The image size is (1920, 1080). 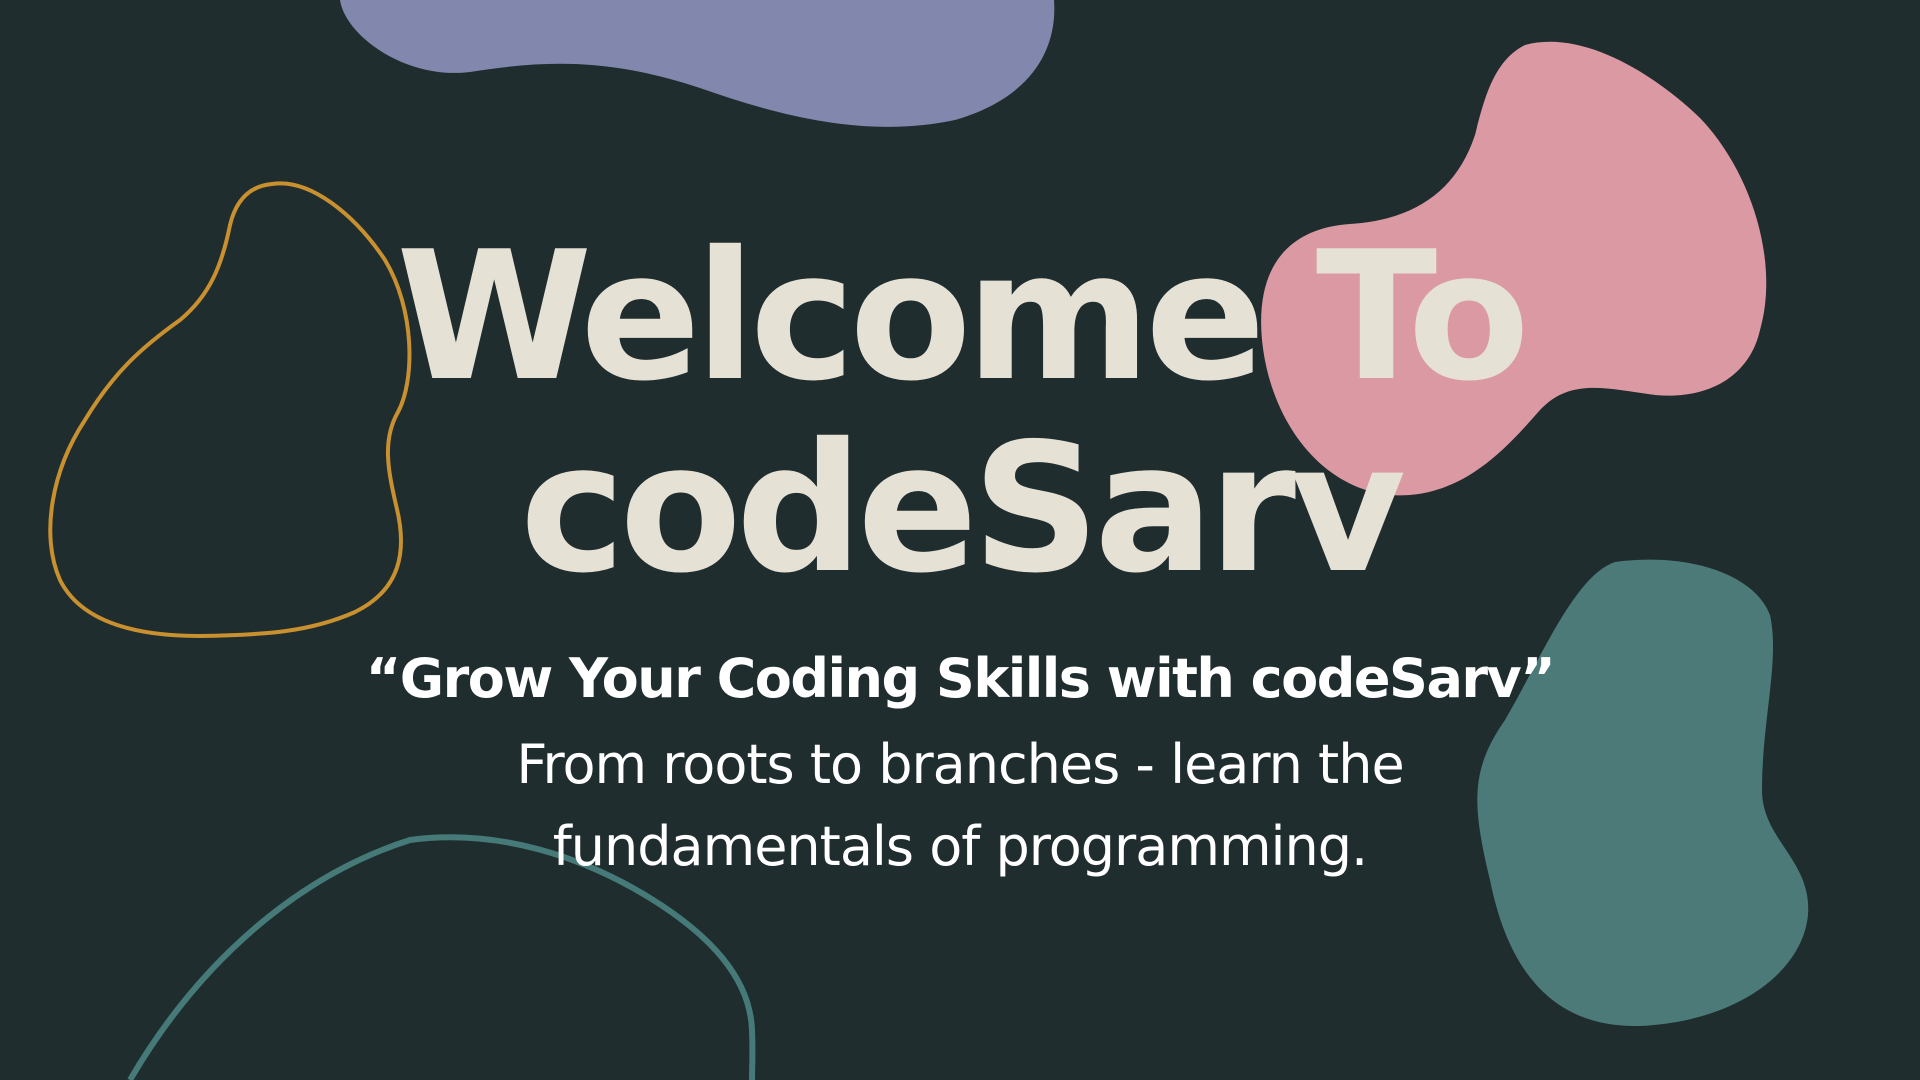 I want to click on title-line-welcome: Welcome To, so click(x=963, y=316).